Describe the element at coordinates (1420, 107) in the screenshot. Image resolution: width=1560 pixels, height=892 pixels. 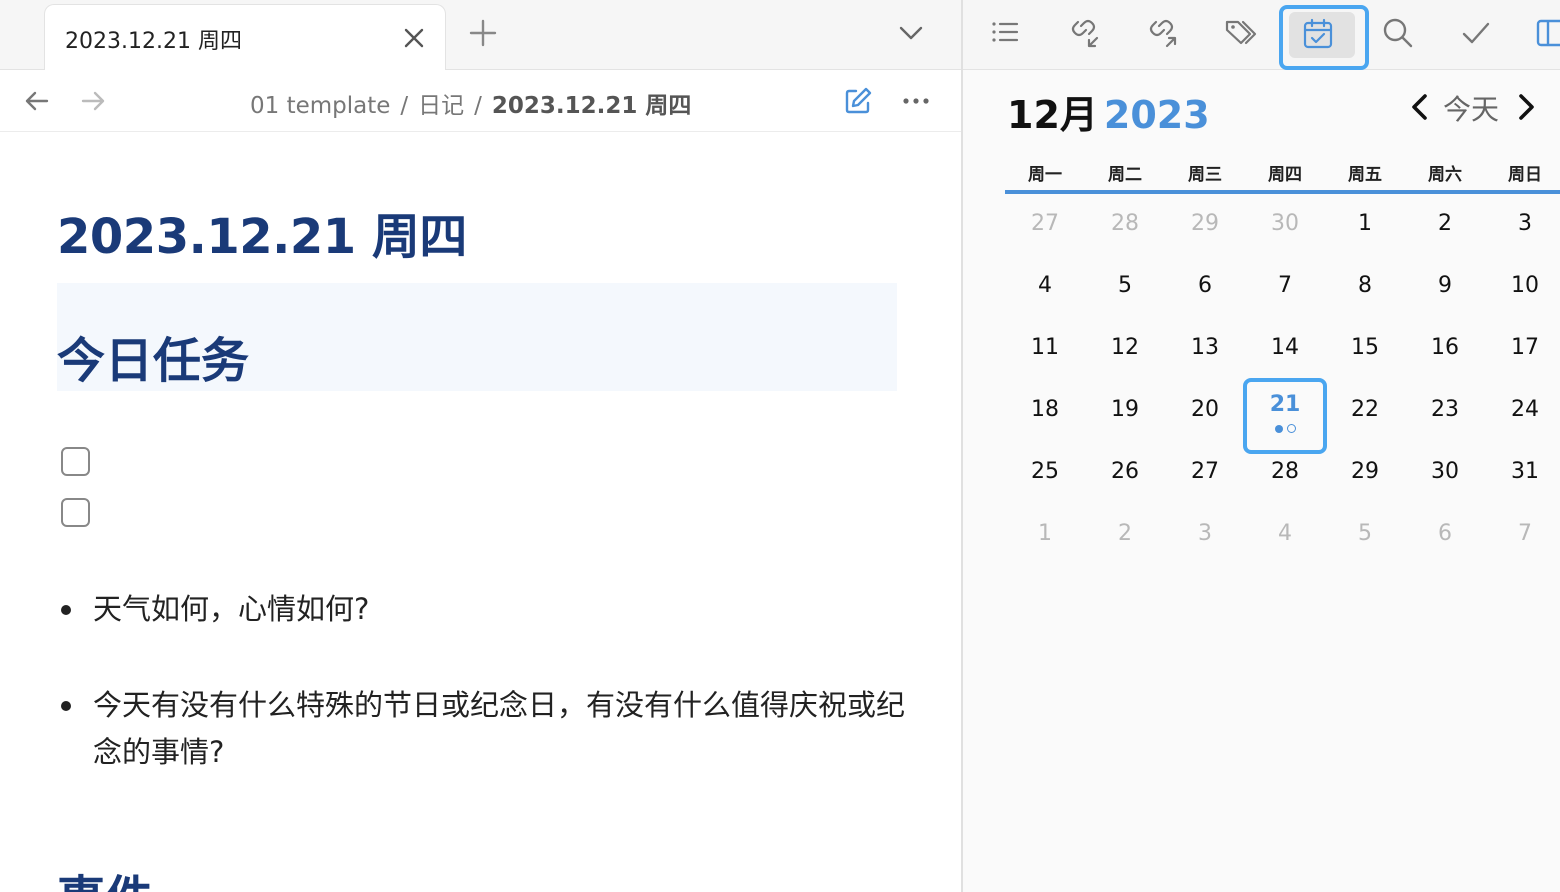
I see `chevron-left-icon` at that location.